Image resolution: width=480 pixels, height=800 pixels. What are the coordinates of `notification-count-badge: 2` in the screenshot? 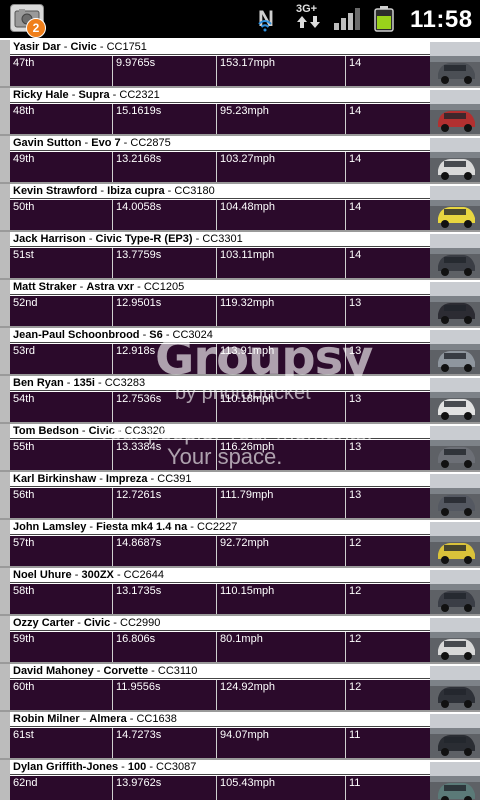 It's located at (36, 28).